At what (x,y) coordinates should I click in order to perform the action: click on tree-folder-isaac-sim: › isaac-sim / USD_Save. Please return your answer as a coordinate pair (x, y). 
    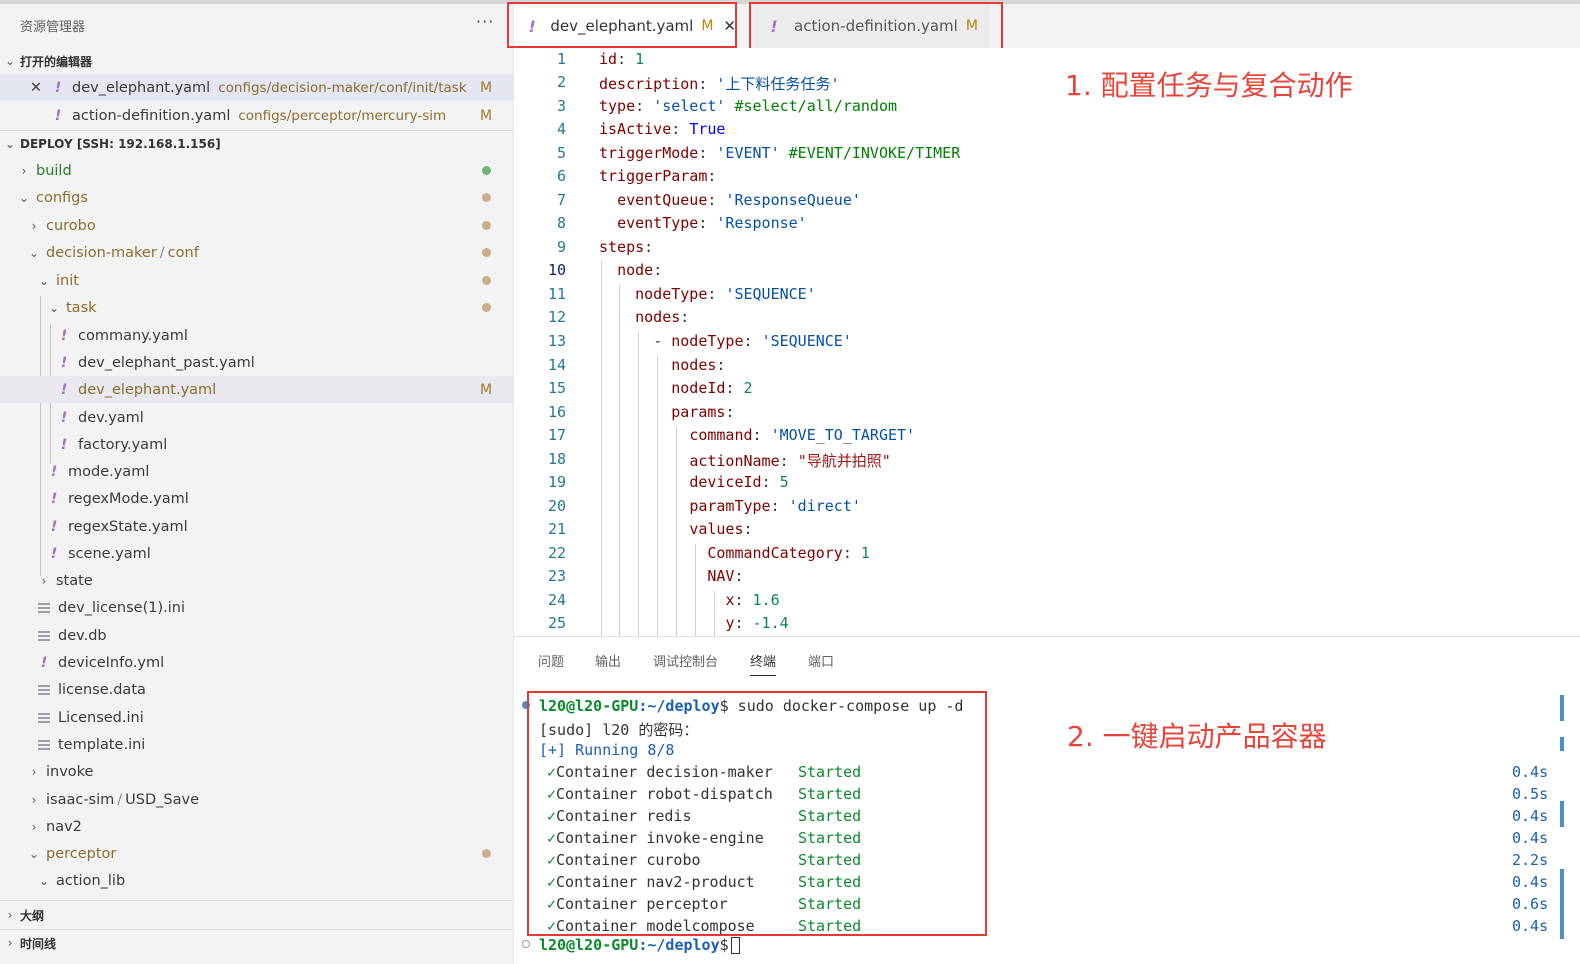
    Looking at the image, I should click on (256, 799).